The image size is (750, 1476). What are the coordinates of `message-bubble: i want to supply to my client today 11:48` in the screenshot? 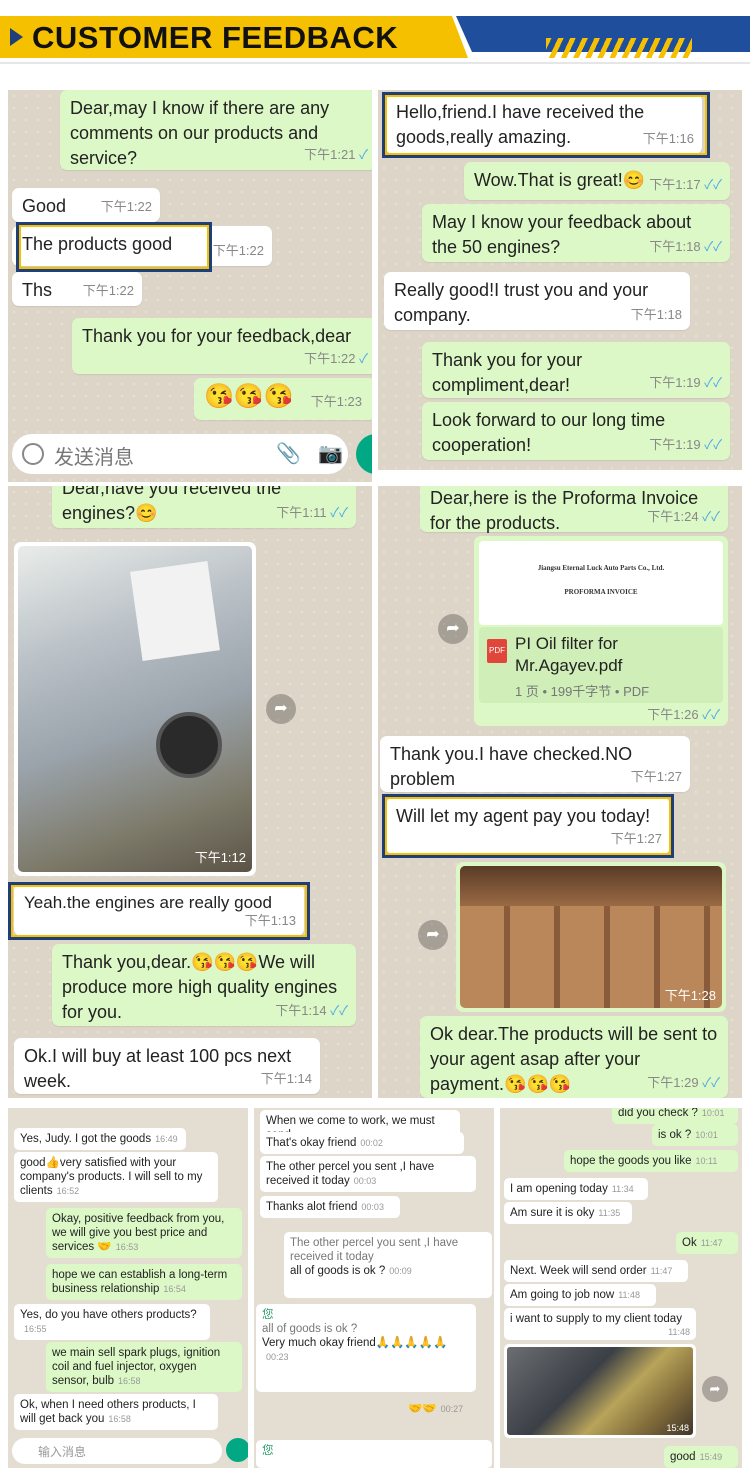 It's located at (600, 1324).